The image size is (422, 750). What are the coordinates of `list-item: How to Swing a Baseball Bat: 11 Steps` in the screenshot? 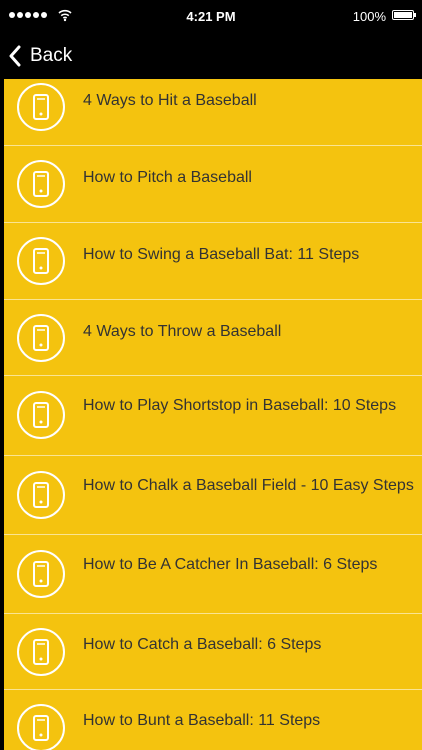 It's located at (213, 261).